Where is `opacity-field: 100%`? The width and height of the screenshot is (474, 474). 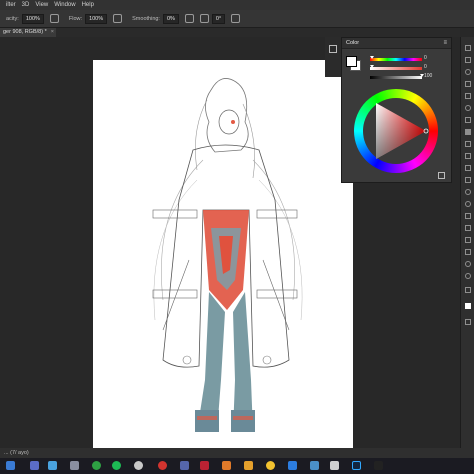 opacity-field: 100% is located at coordinates (32, 18).